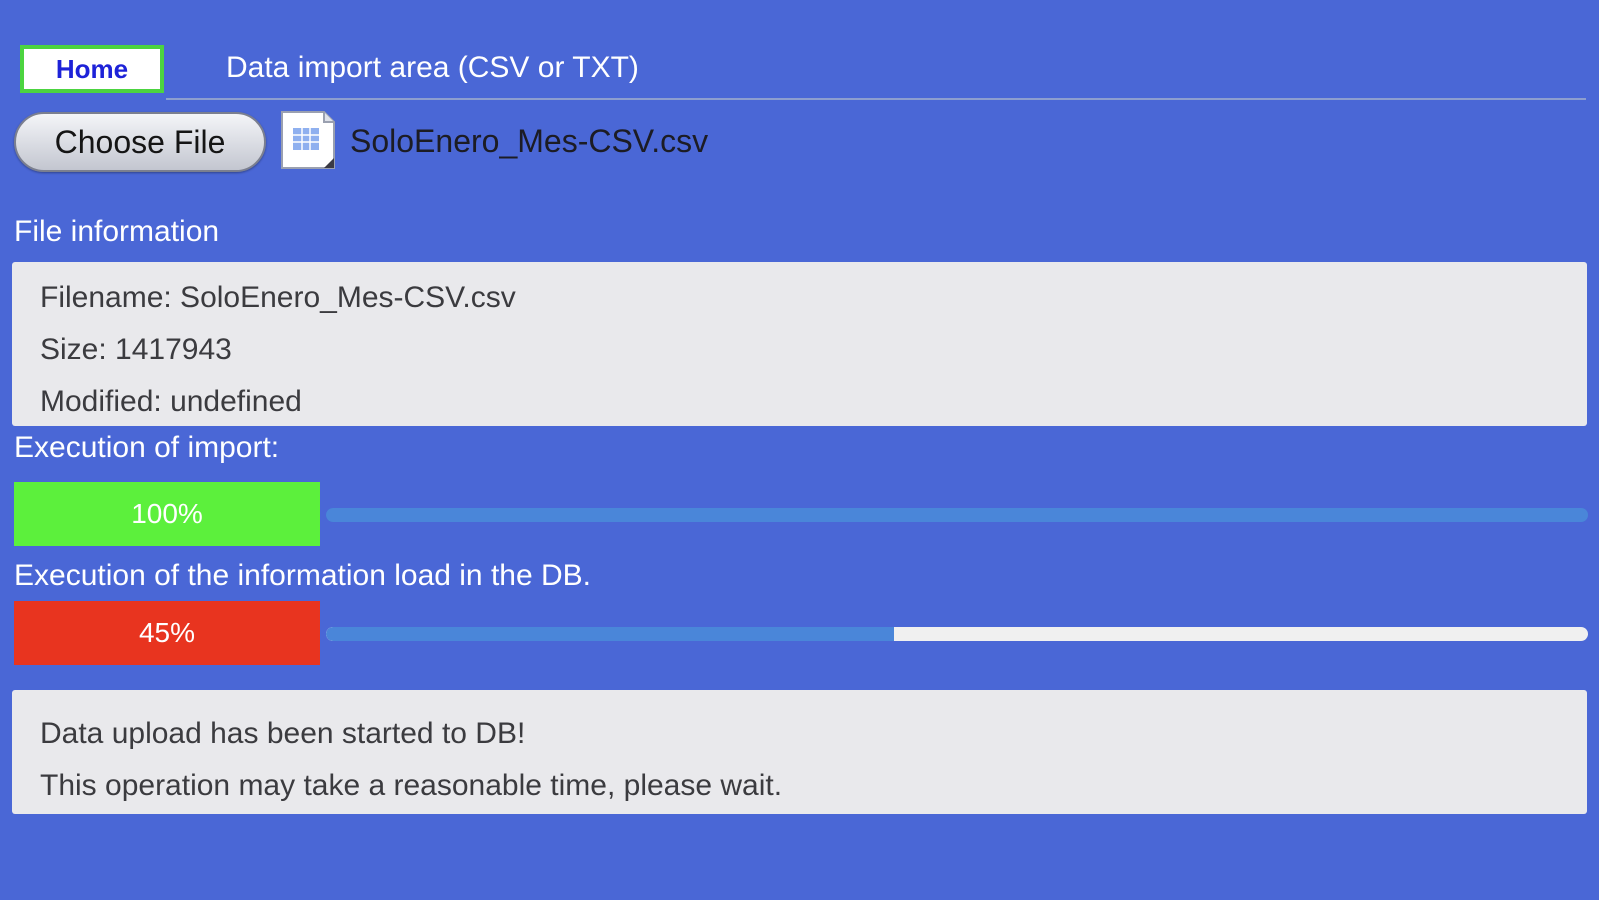  What do you see at coordinates (278, 297) in the screenshot?
I see `filename-line: Filename: SoloEnero_Mes-CSV.csv` at bounding box center [278, 297].